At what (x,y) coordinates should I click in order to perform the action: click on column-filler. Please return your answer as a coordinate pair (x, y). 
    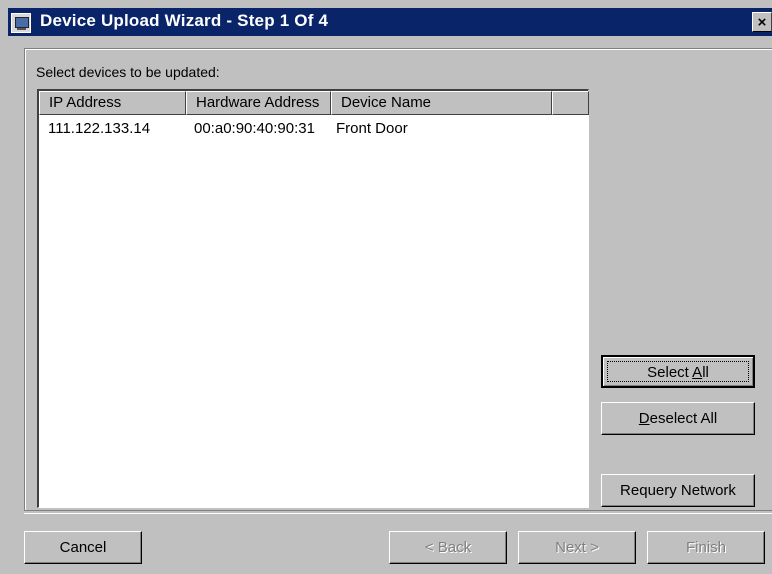
    Looking at the image, I should click on (570, 103).